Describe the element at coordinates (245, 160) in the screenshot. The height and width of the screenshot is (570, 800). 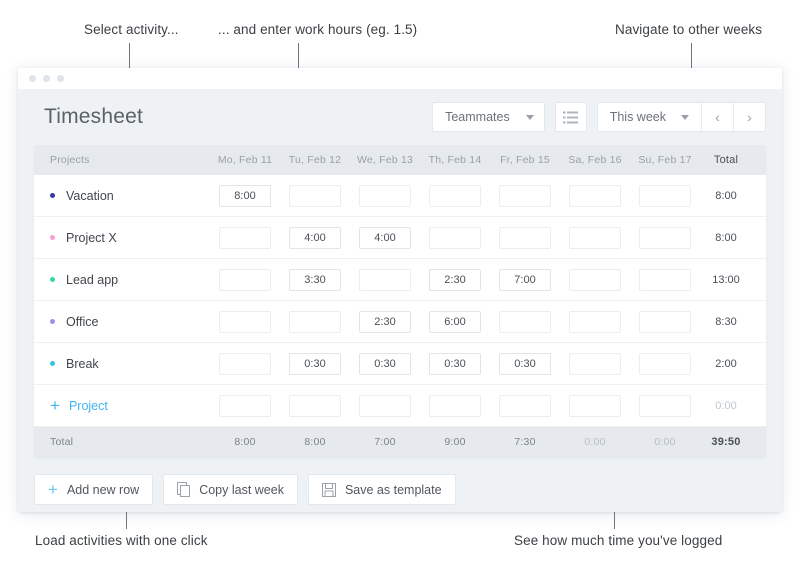
I see `column-header-day: Mo, Feb 11` at that location.